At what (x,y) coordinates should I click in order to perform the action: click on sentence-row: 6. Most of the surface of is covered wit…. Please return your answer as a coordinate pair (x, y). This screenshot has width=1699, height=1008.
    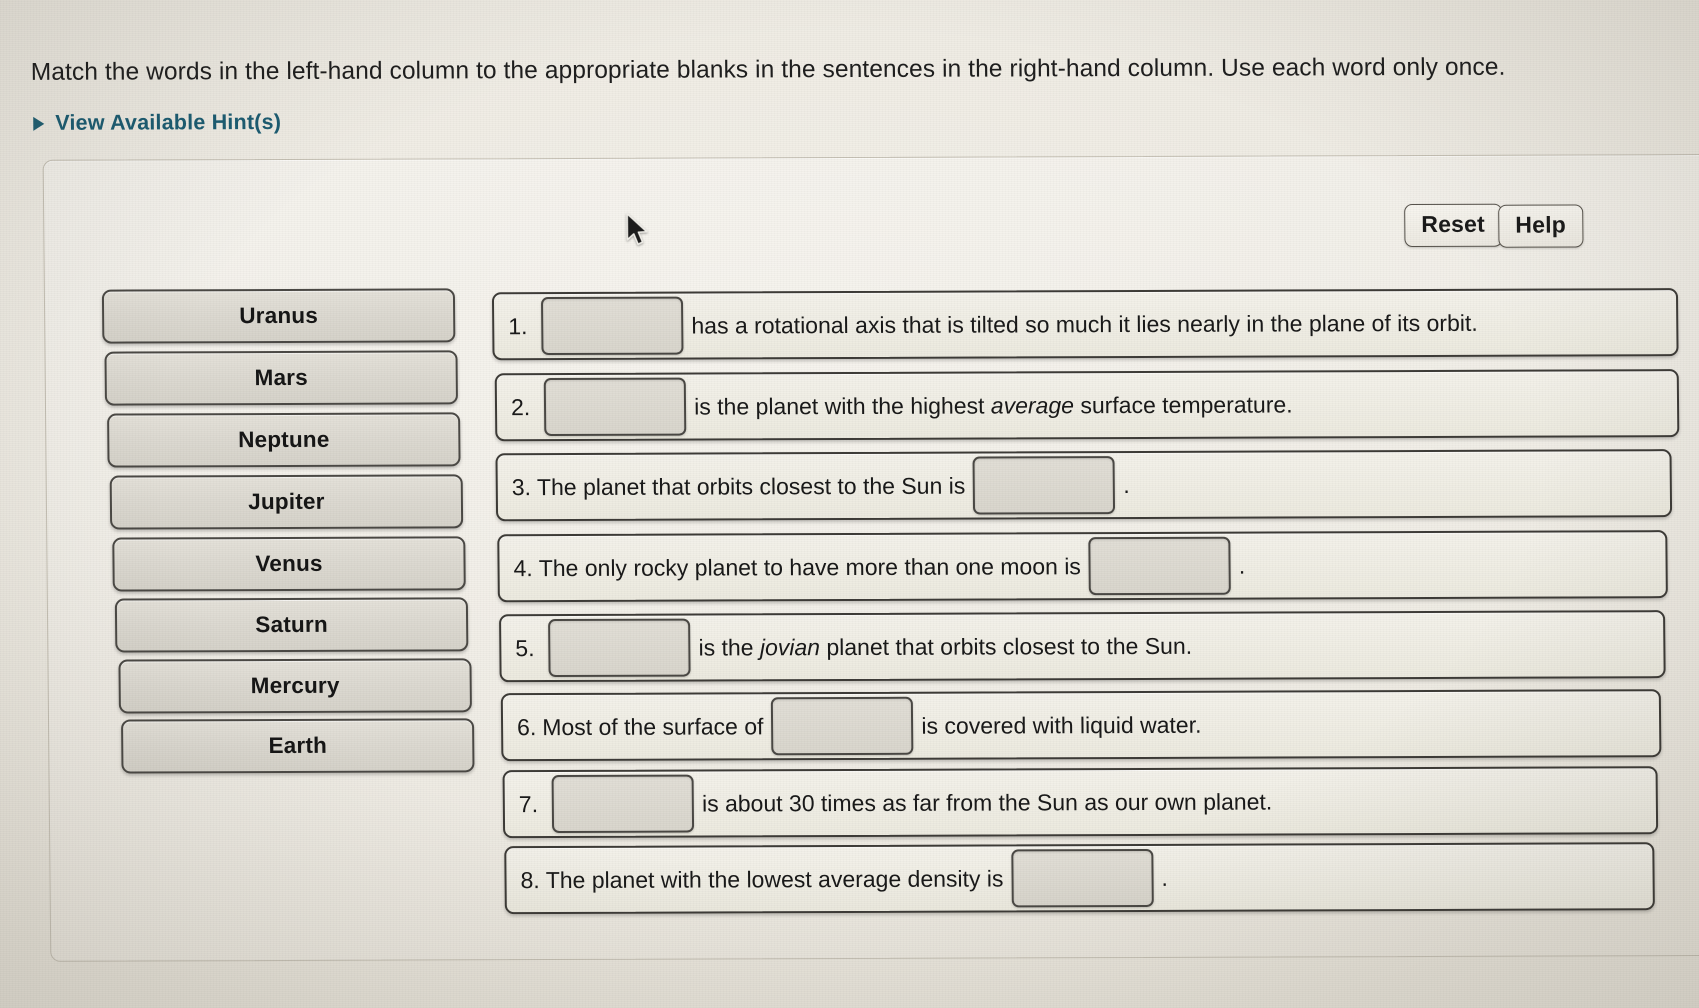
    Looking at the image, I should click on (1081, 725).